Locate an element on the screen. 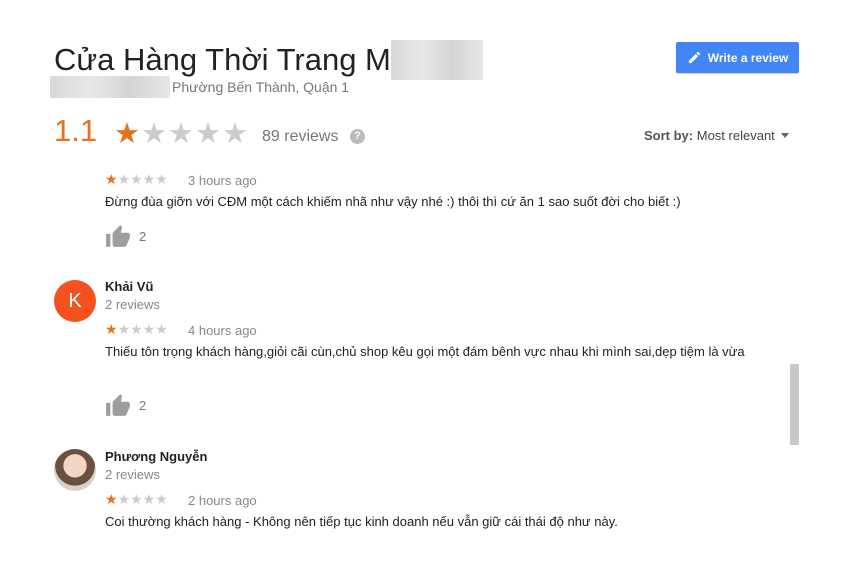 Image resolution: width=851 pixels, height=580 pixels. sort-dropdown: Sort by: Most relevant is located at coordinates (716, 135).